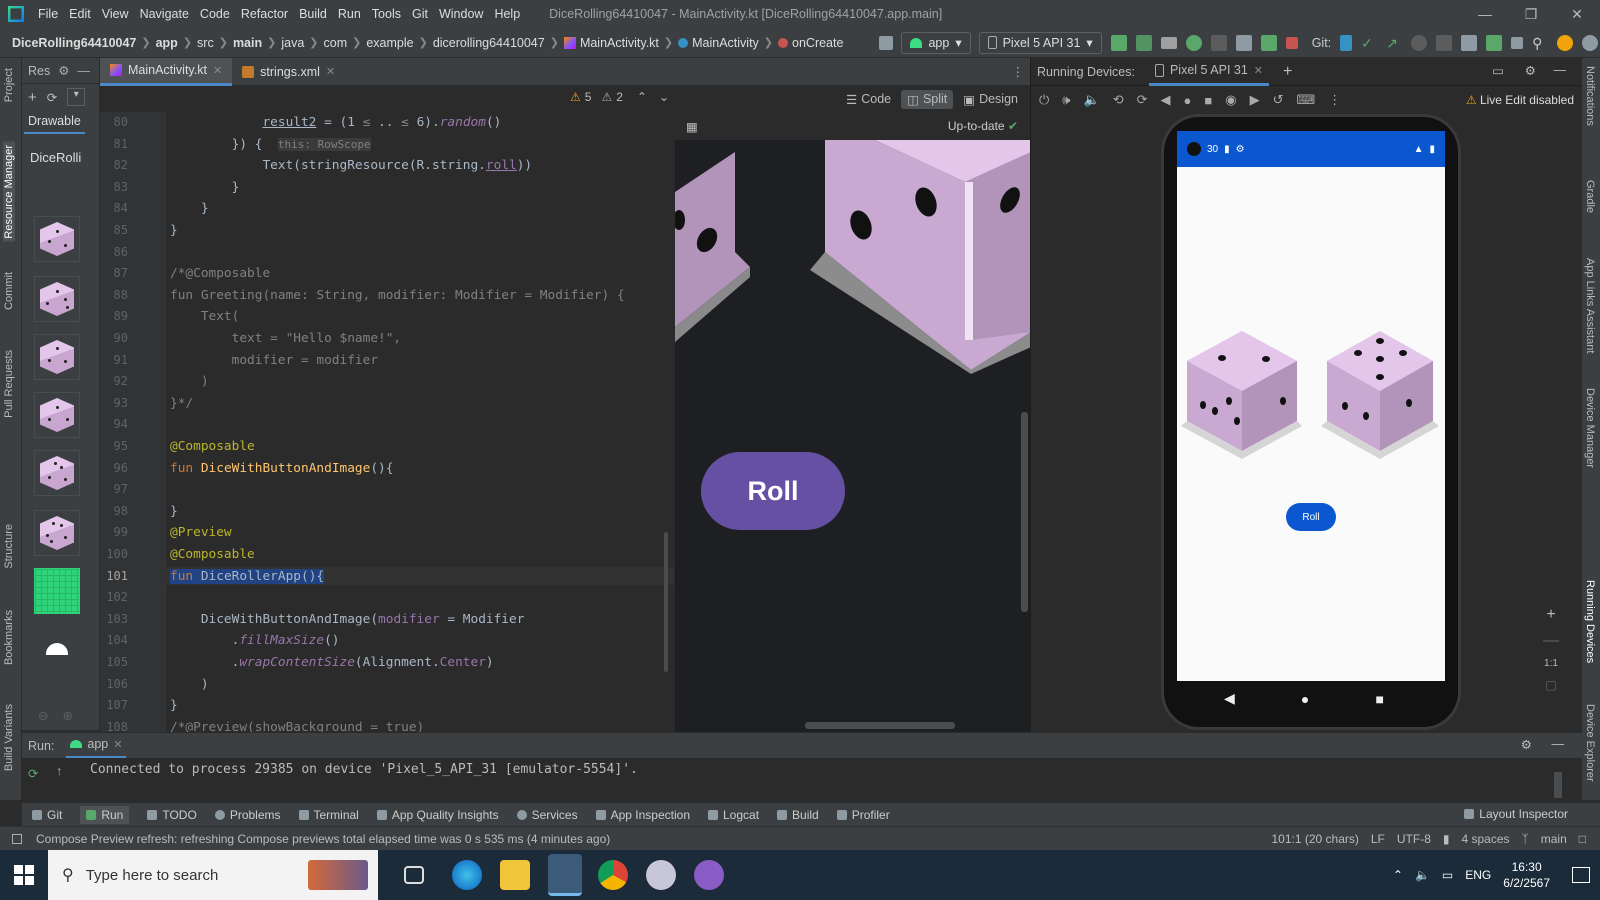 The image size is (1600, 900). I want to click on preview-layout-icon: ▦, so click(692, 126).